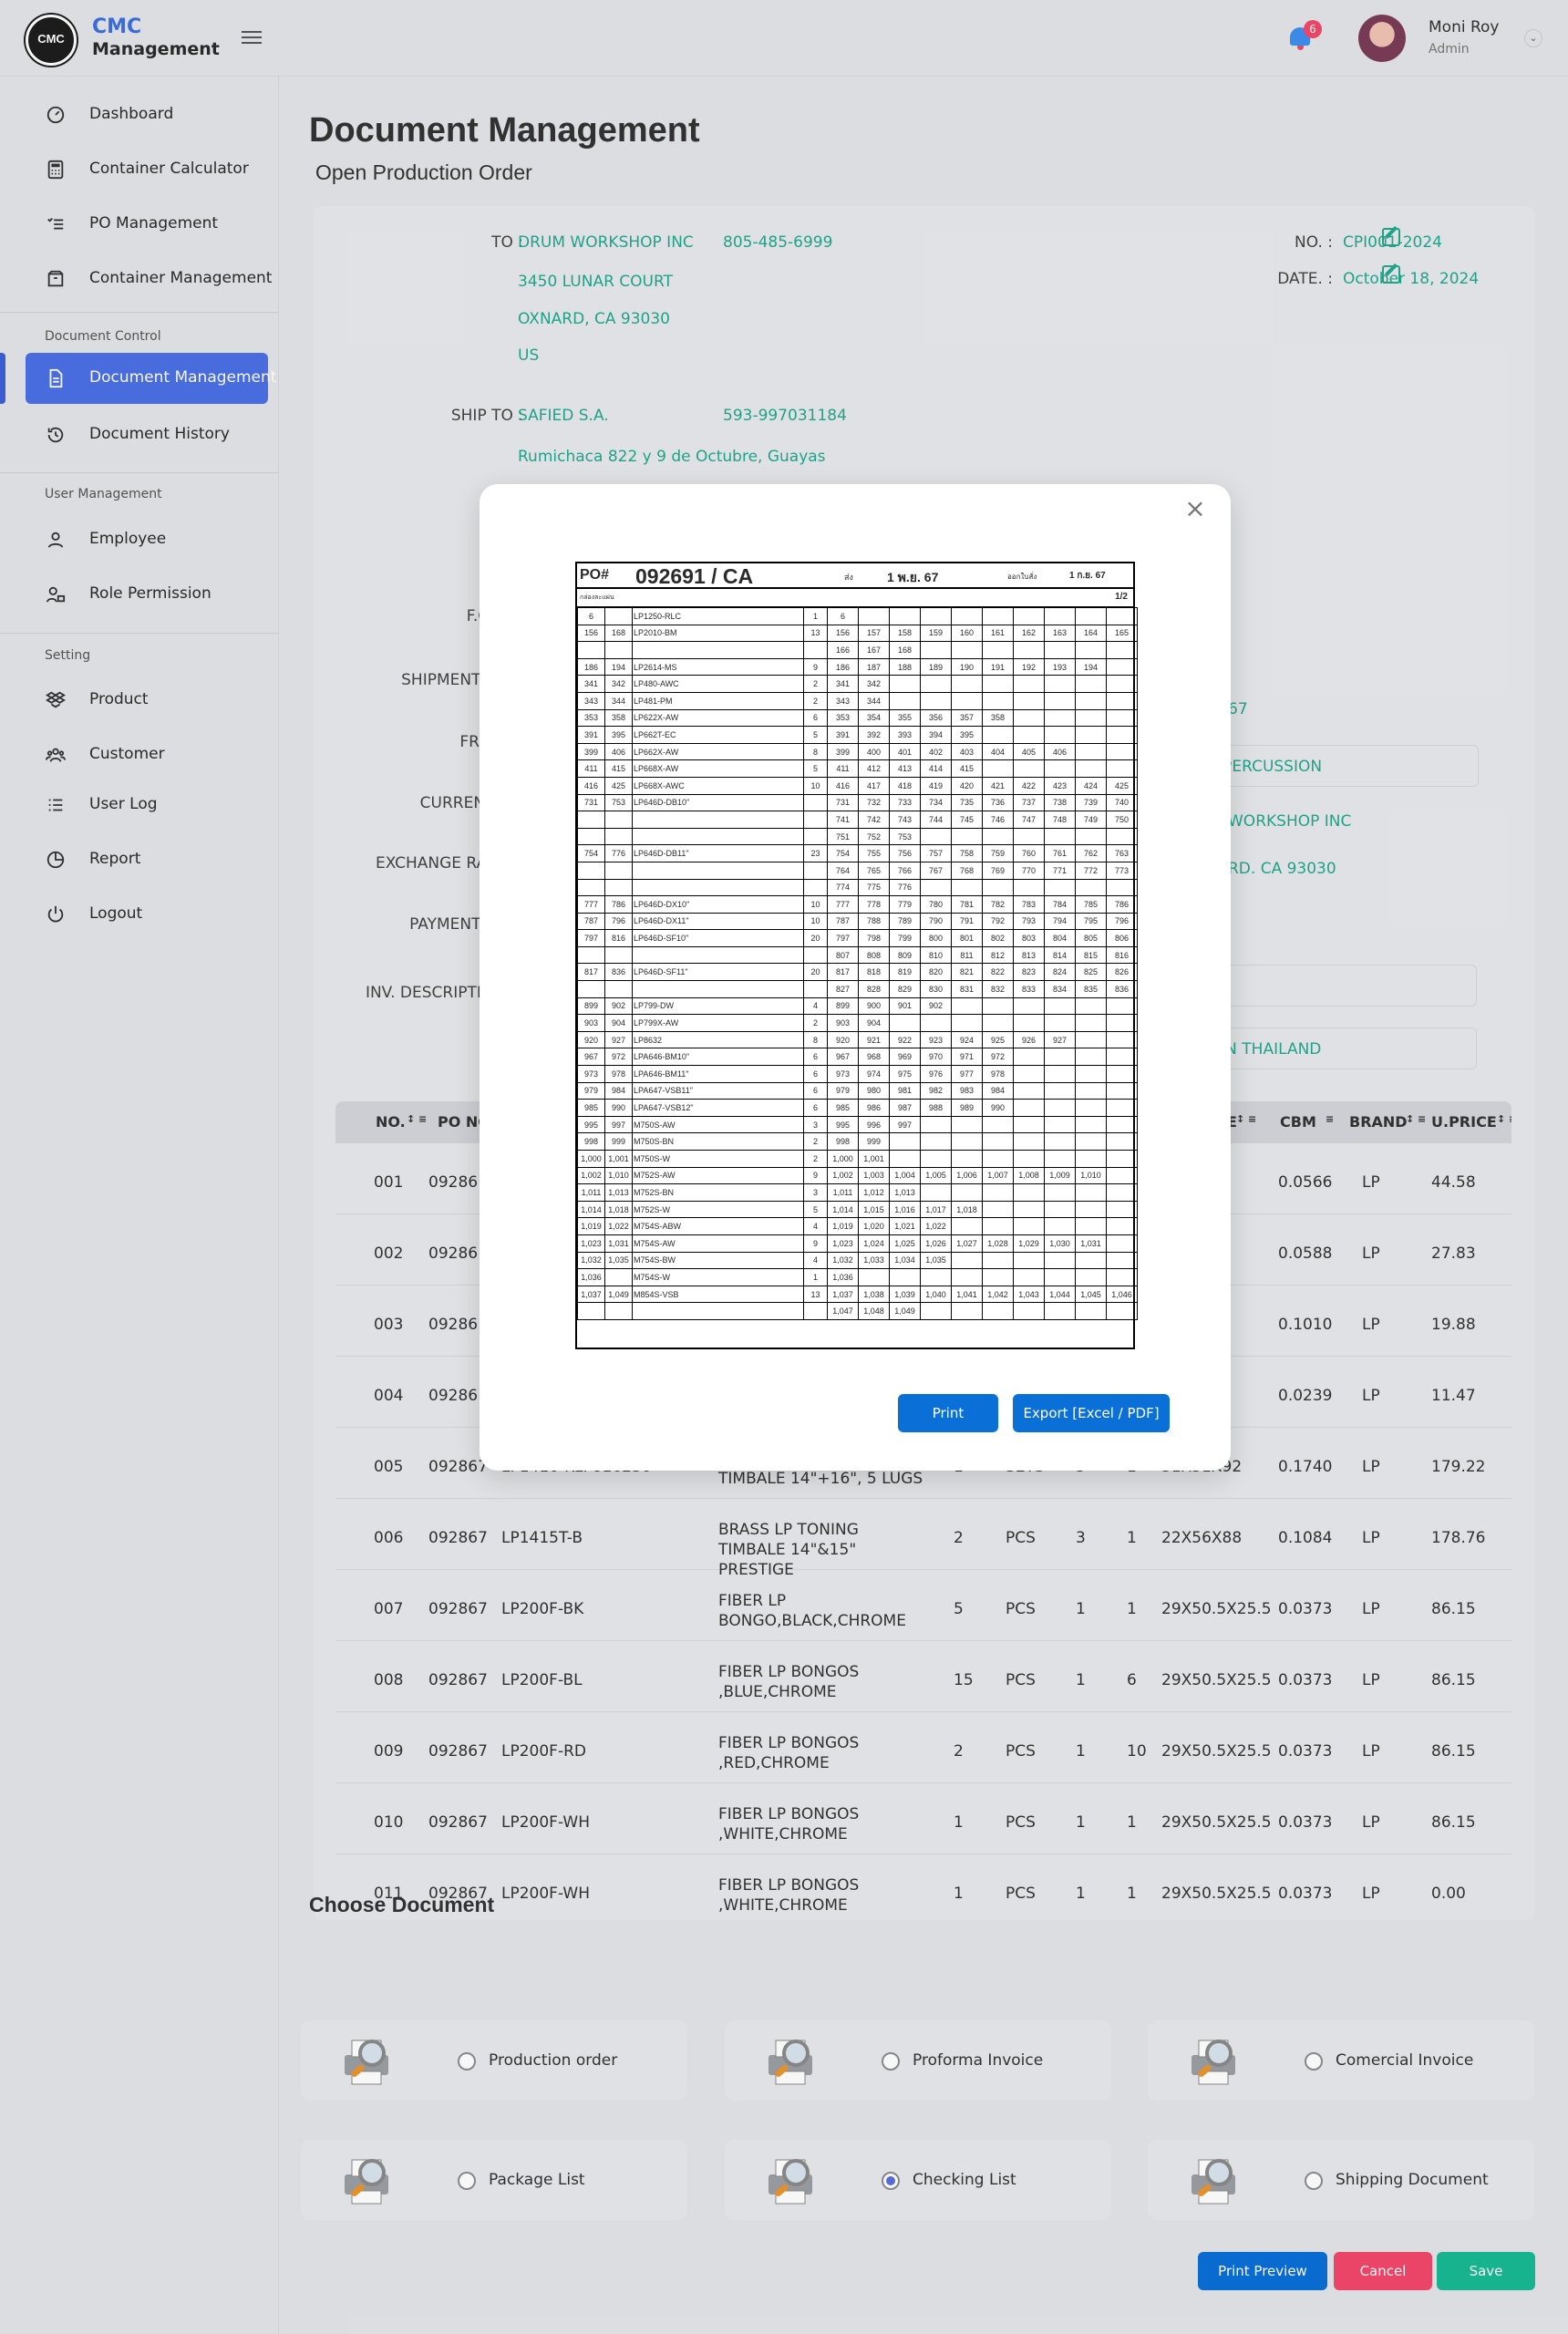 This screenshot has width=1568, height=2334. I want to click on checking-list-row: 751 752 753, so click(857, 836).